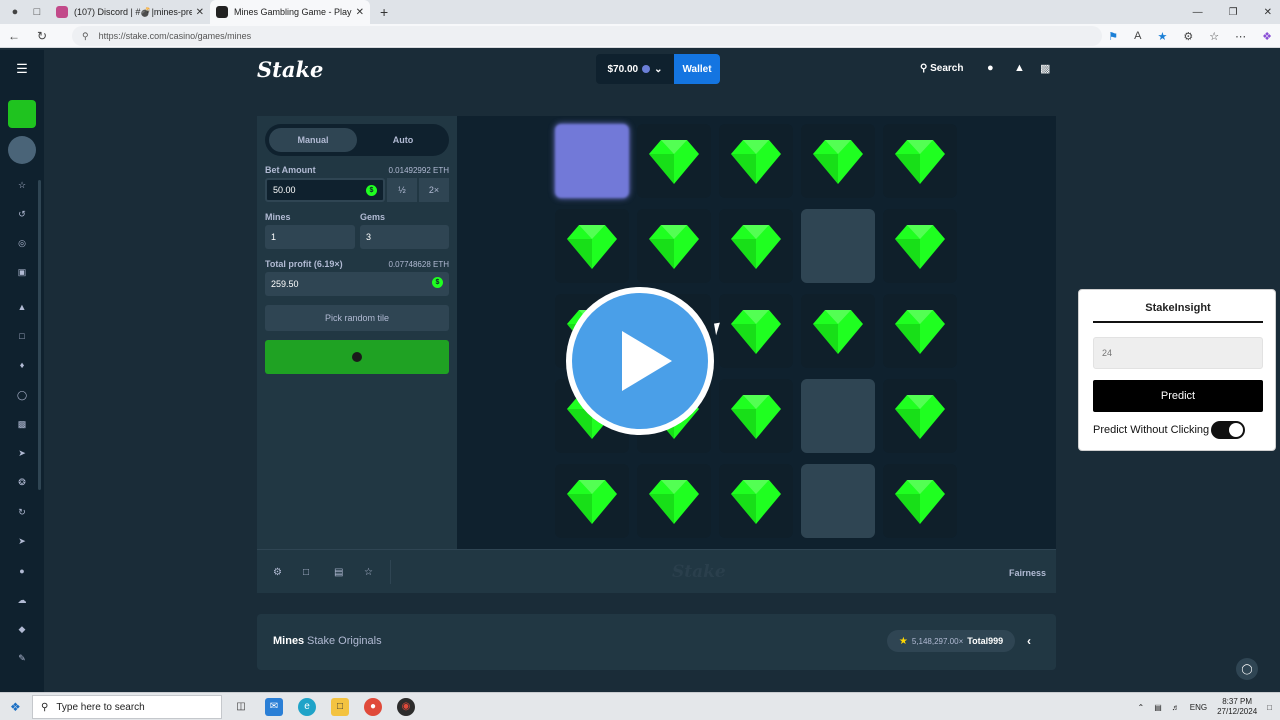  I want to click on slots-icon: ♦, so click(22, 365).